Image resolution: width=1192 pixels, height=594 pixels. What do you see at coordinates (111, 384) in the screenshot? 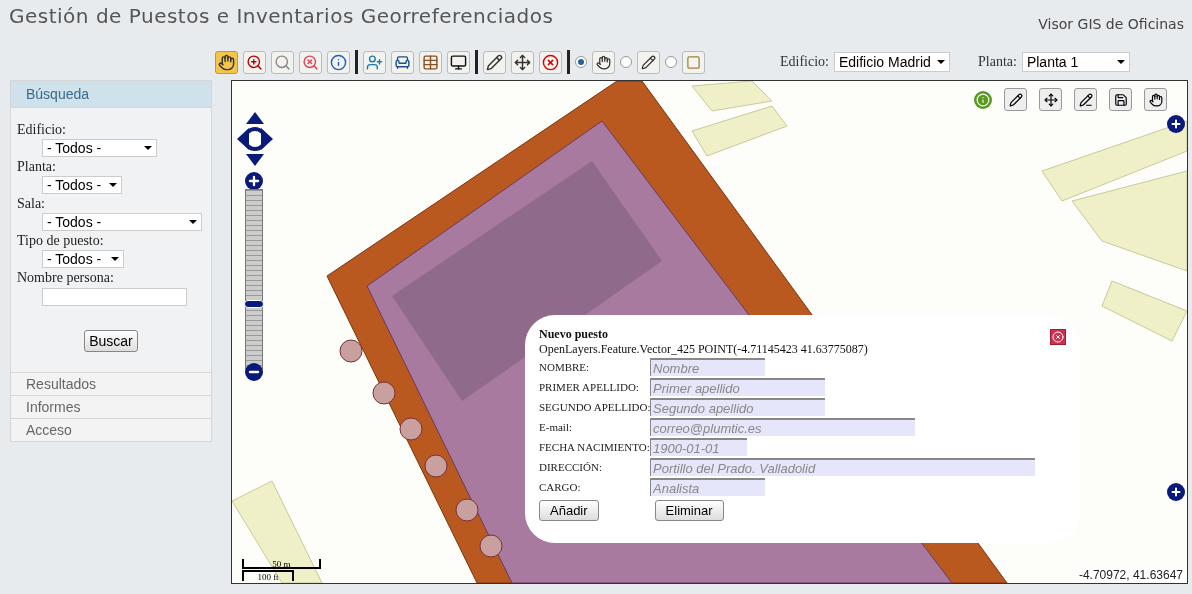
I see `accordion-header: Resultados` at bounding box center [111, 384].